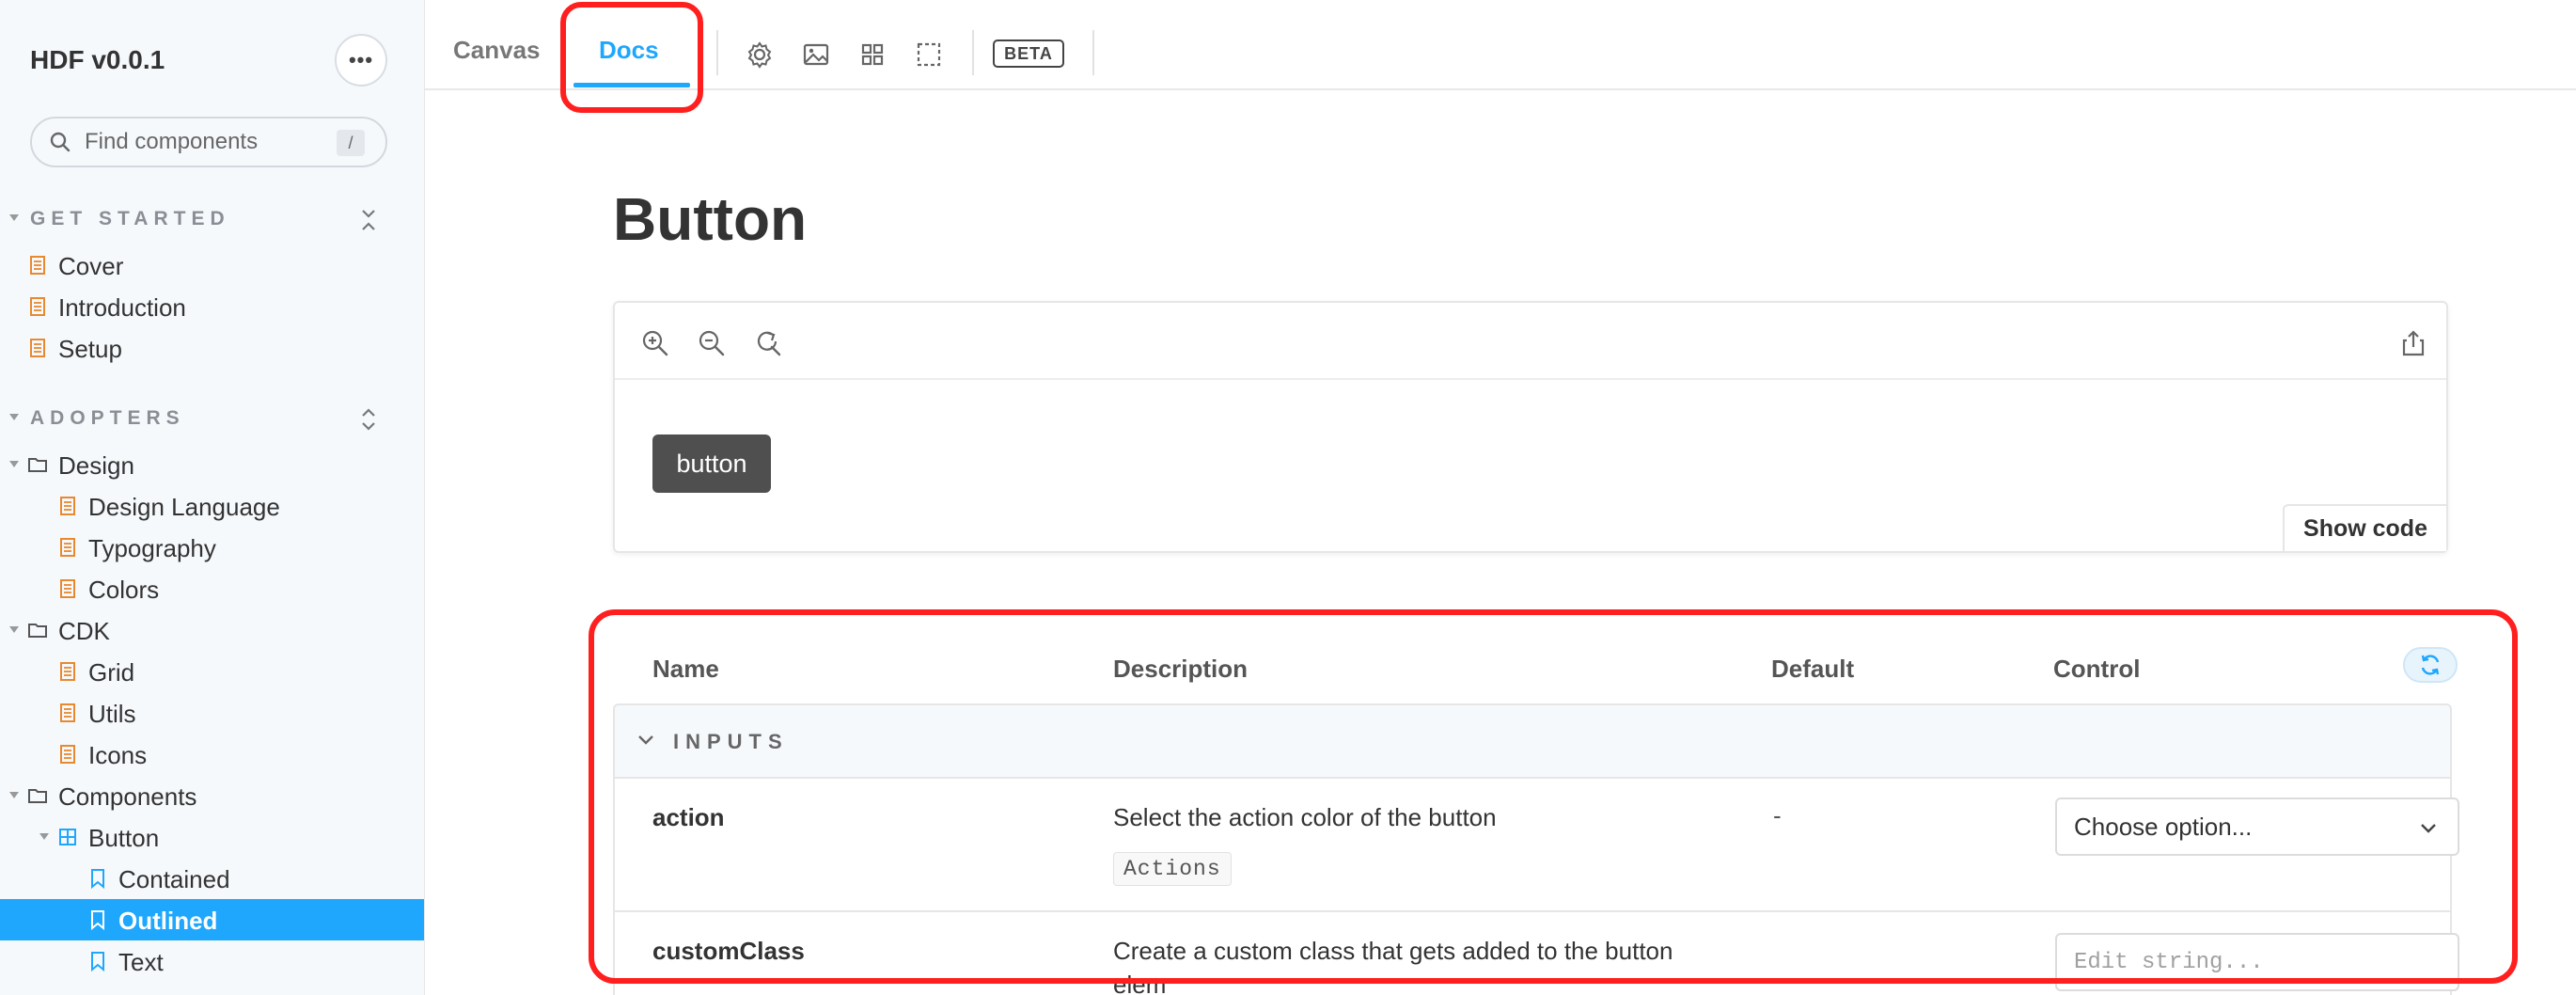 This screenshot has height=995, width=2576. I want to click on zoom-out-icon, so click(712, 343).